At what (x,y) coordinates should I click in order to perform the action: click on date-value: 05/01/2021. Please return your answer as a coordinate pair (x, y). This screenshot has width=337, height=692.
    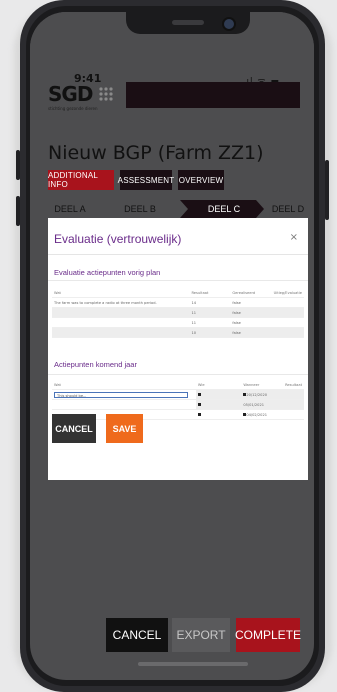
    Looking at the image, I should click on (254, 404).